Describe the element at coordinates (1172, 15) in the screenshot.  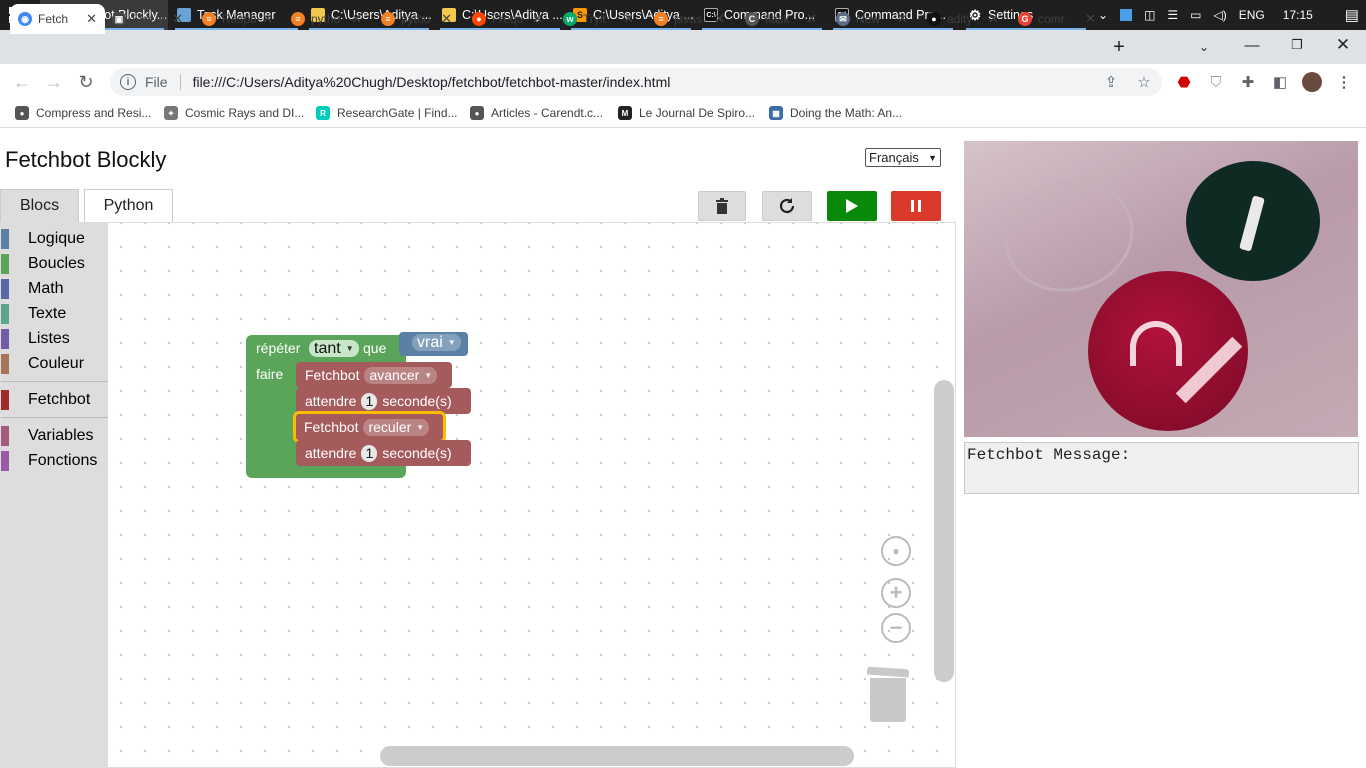
I see `wifi-icon: ☰` at that location.